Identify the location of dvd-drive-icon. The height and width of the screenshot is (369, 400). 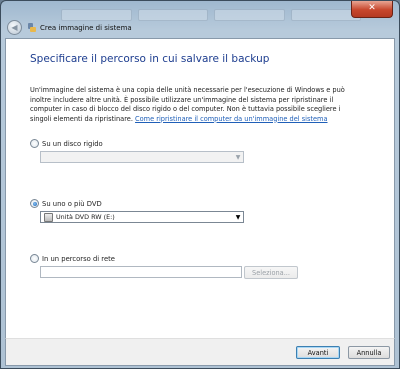
(48, 217).